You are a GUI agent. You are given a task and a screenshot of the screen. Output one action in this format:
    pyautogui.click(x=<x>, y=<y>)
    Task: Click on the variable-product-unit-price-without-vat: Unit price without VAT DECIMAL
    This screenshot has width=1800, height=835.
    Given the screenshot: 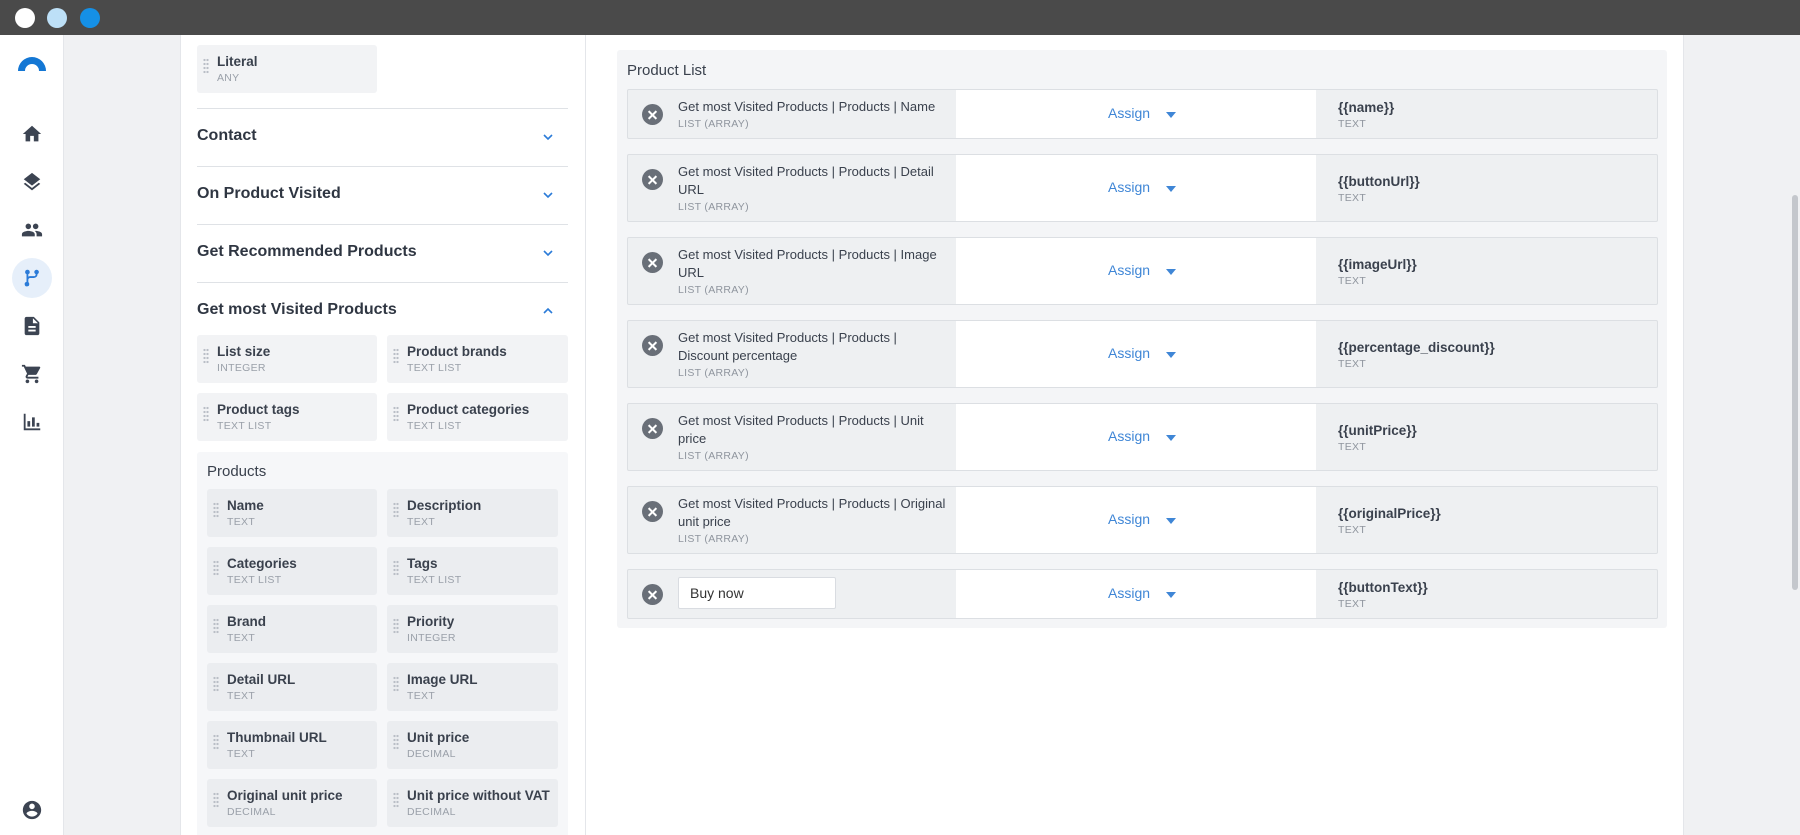 What is the action you would take?
    pyautogui.click(x=472, y=803)
    